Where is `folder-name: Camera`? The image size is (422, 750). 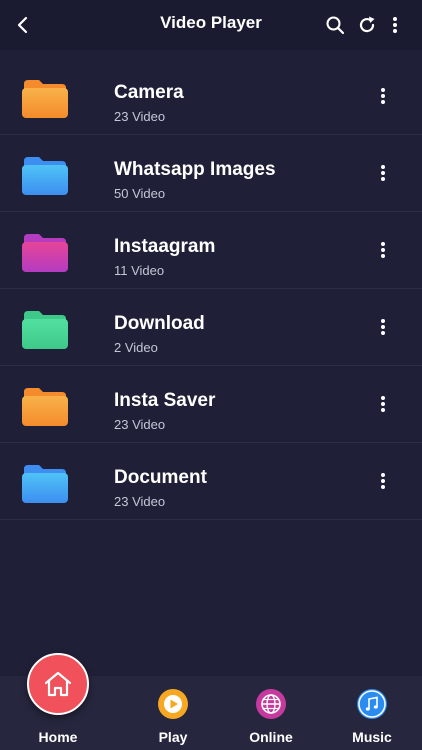
folder-name: Camera is located at coordinates (149, 92).